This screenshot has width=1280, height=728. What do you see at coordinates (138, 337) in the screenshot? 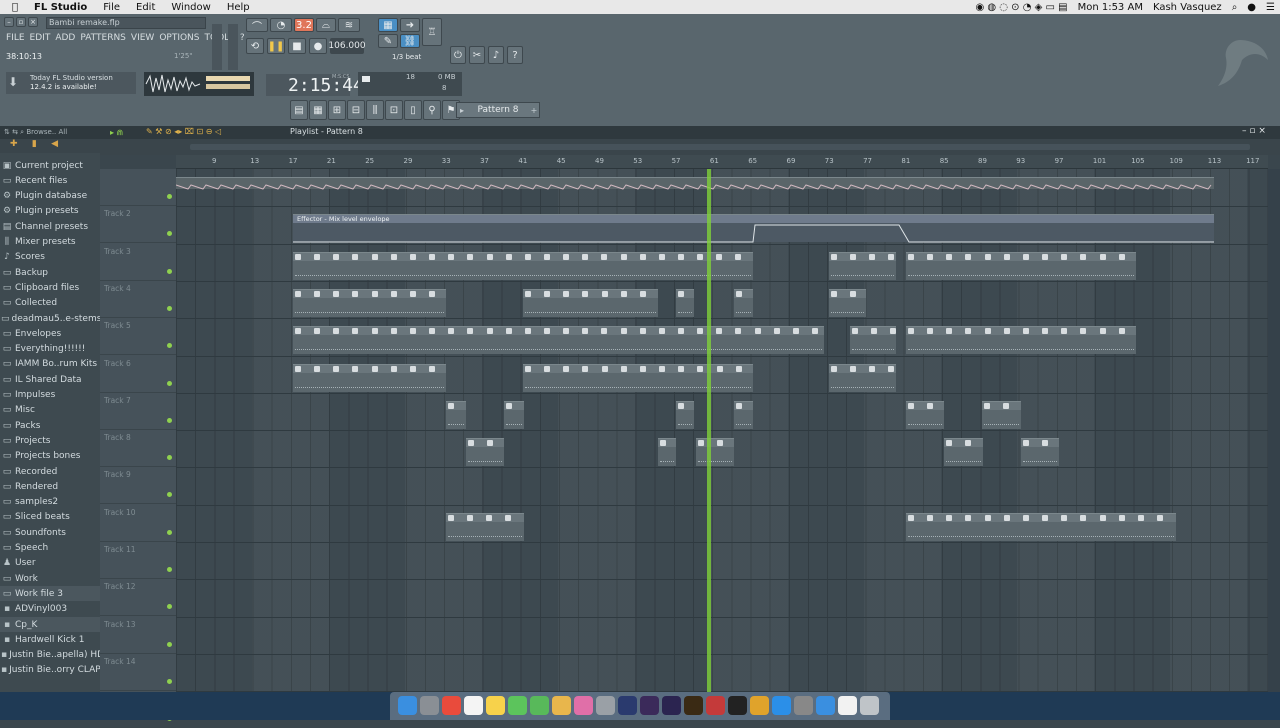
I see `track-header: Track 5` at bounding box center [138, 337].